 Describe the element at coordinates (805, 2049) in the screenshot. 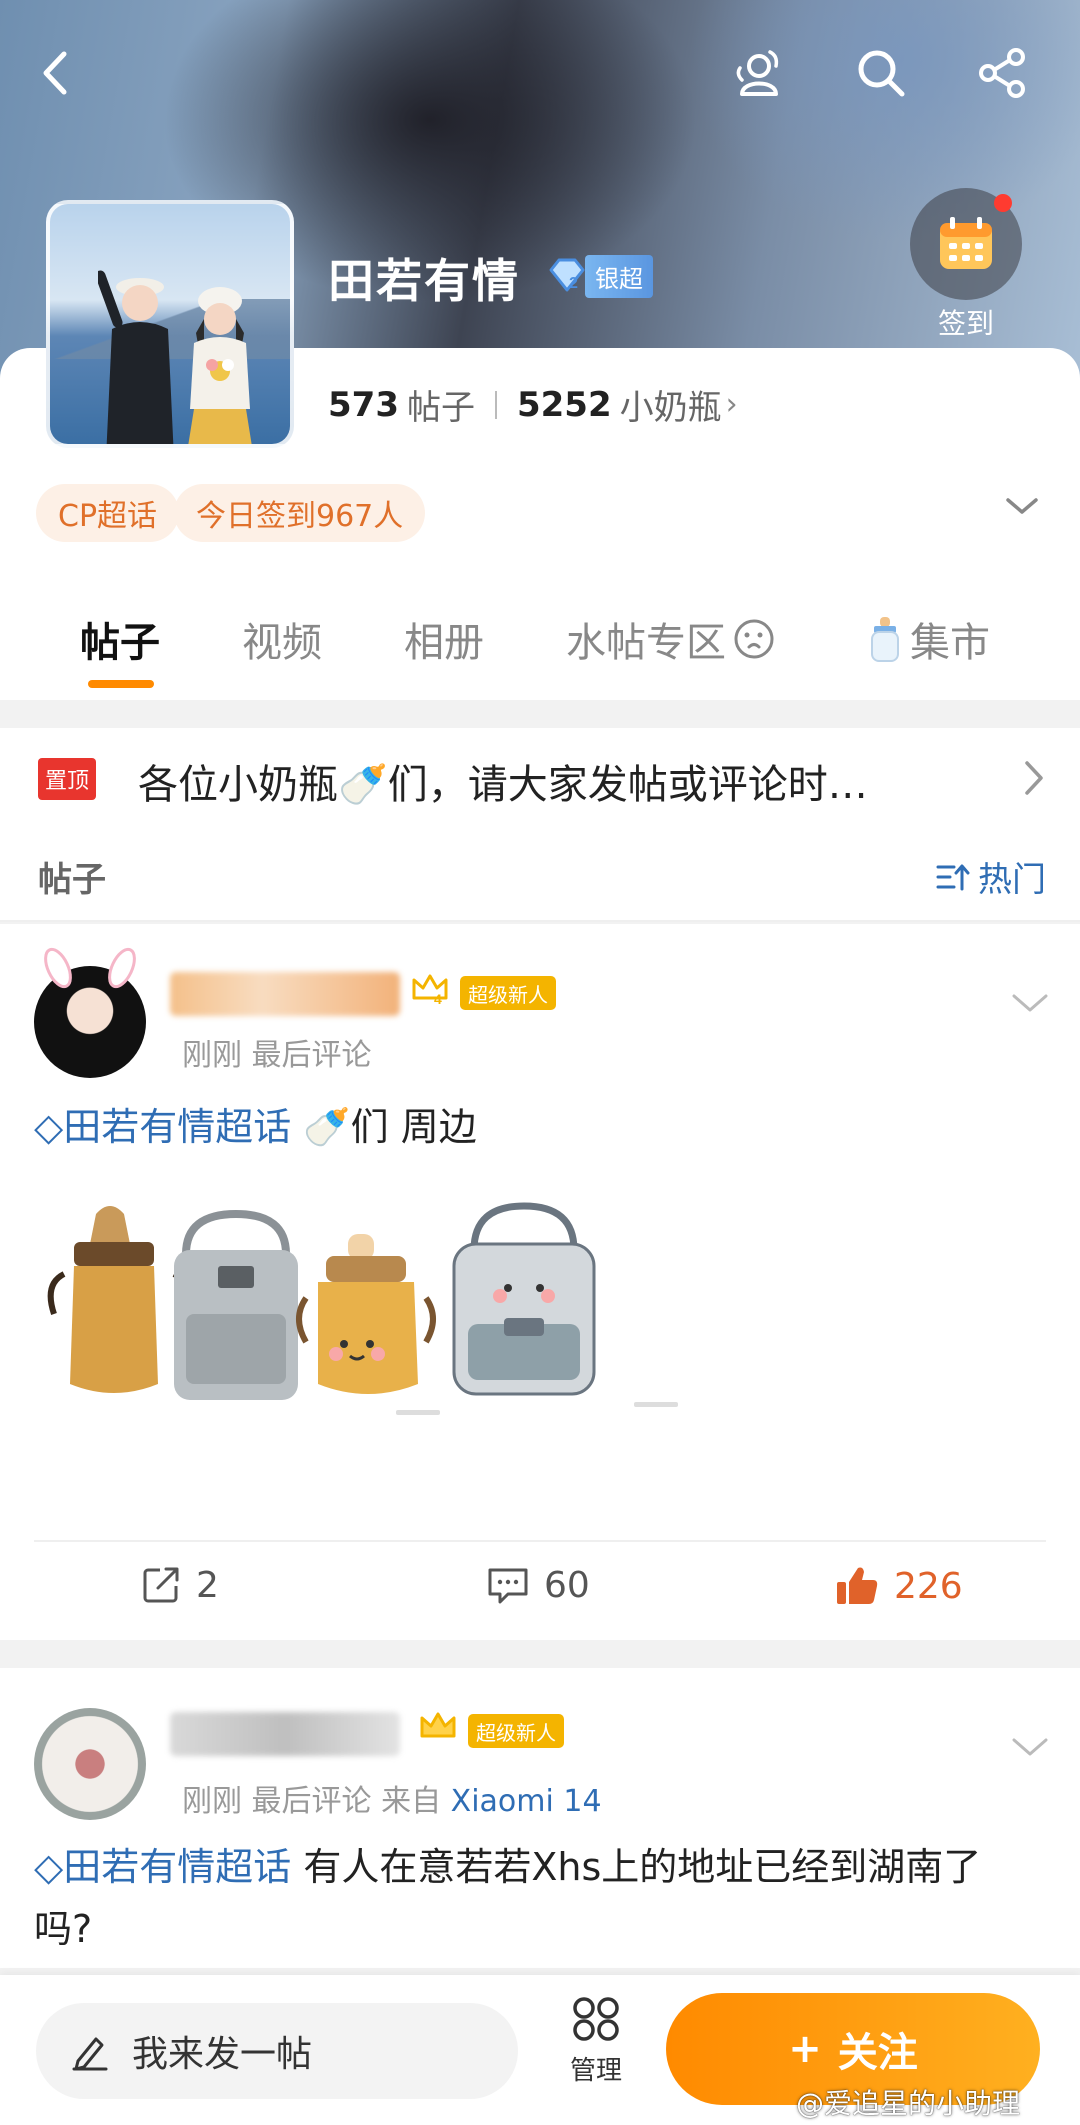

I see `plus-icon: +` at that location.